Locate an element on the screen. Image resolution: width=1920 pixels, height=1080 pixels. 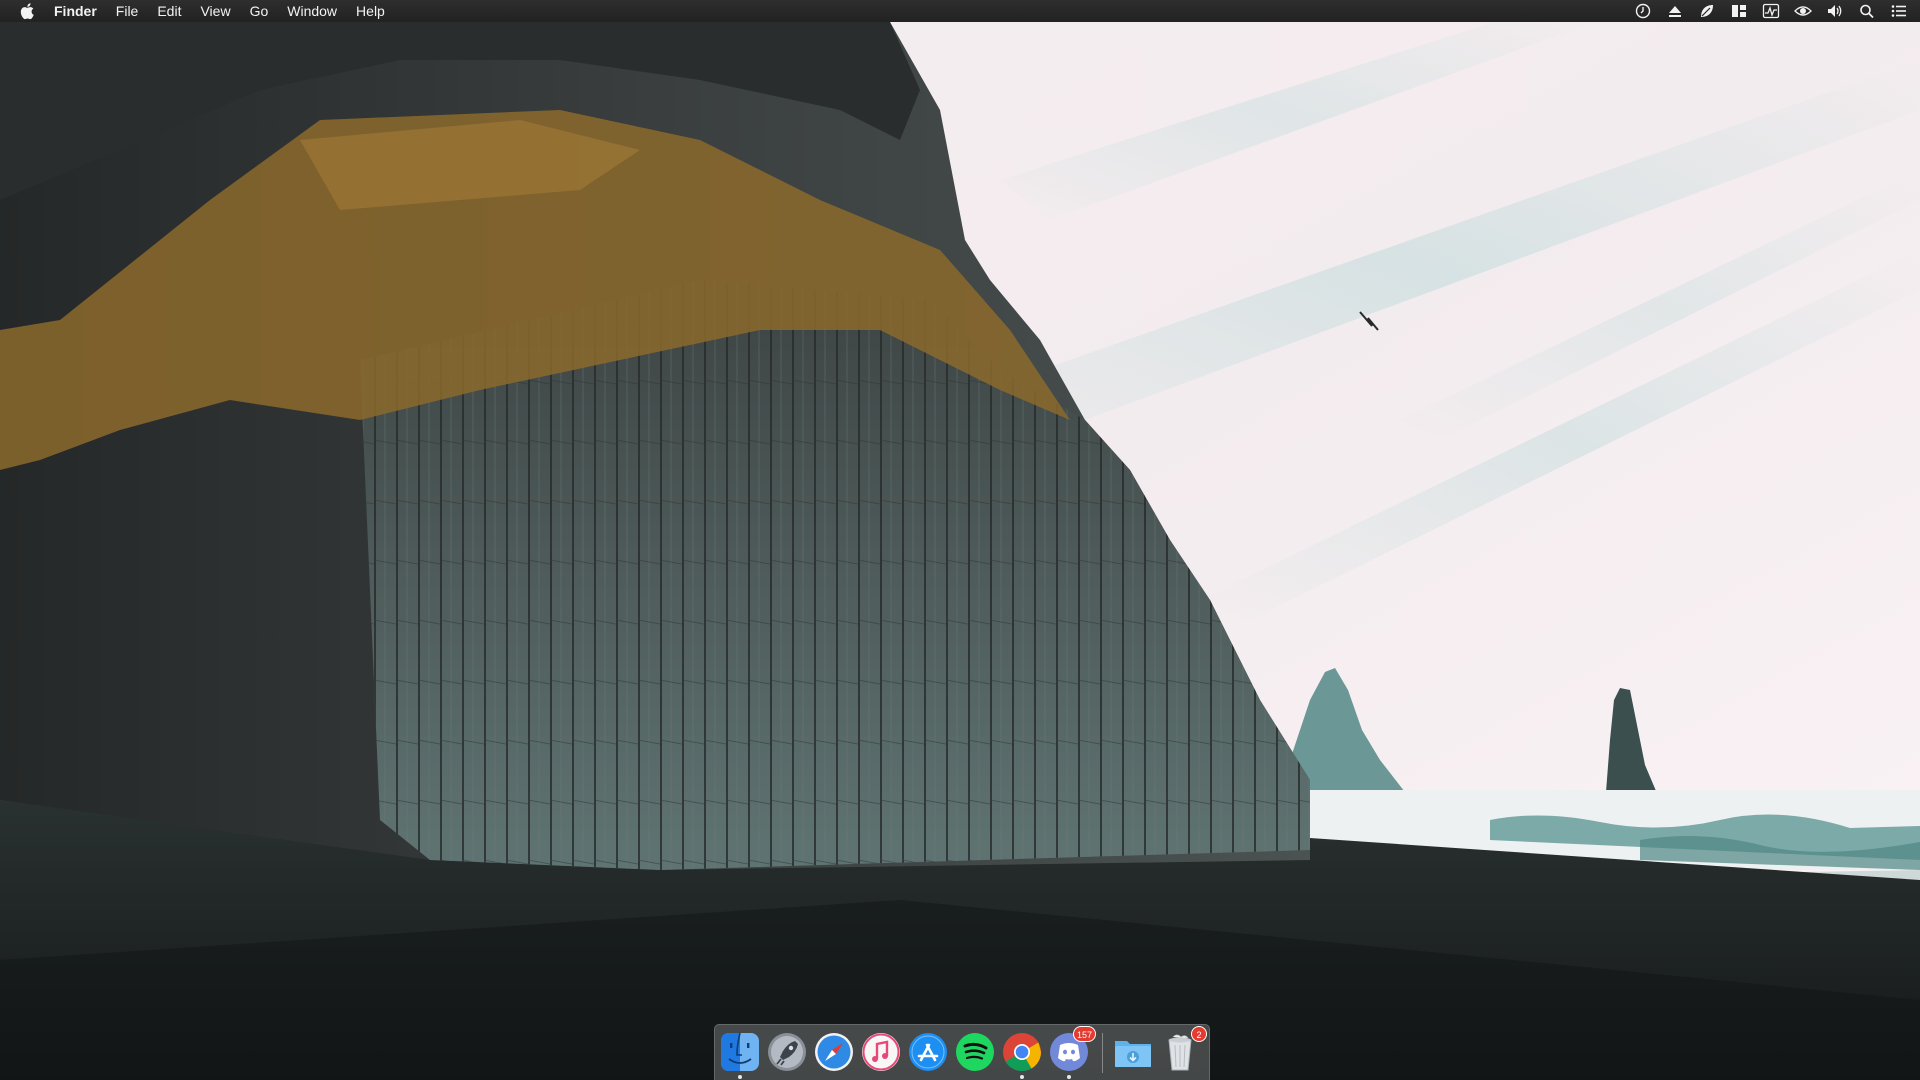
layout-icon is located at coordinates (1739, 11).